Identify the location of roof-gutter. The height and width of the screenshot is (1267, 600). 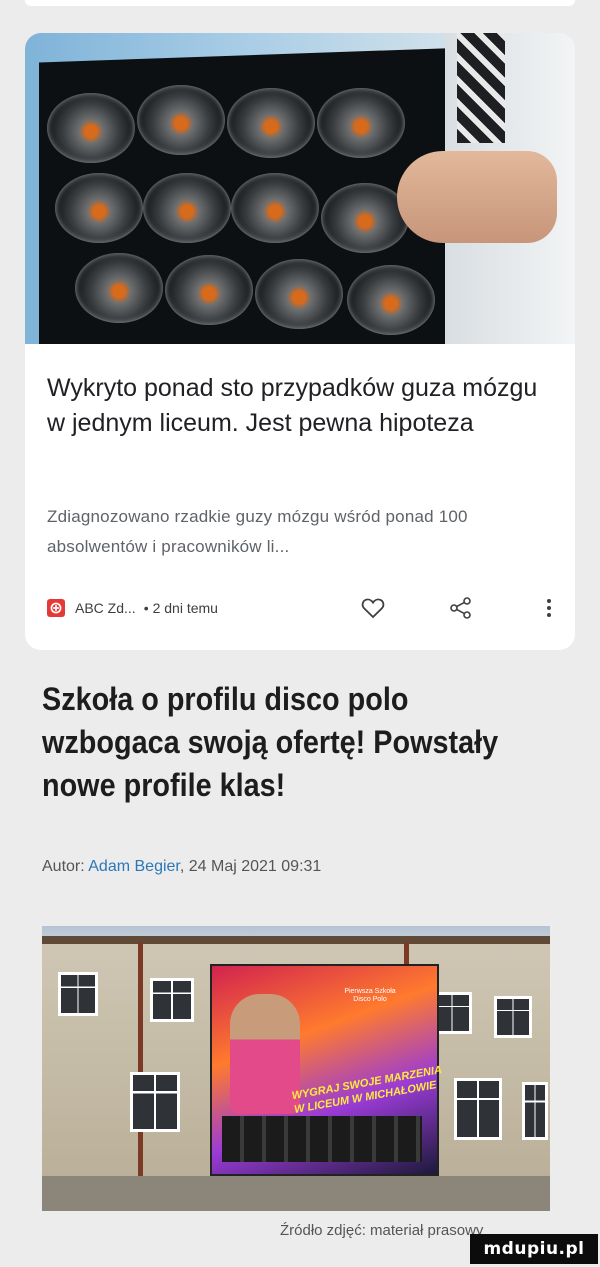
(296, 940).